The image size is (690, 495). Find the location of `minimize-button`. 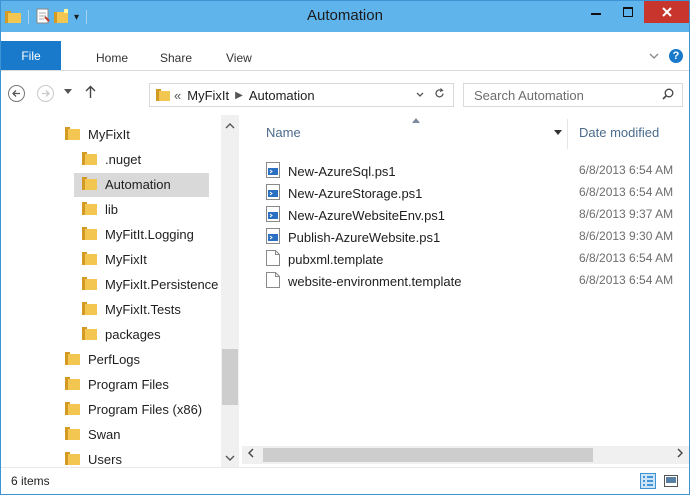

minimize-button is located at coordinates (596, 12).